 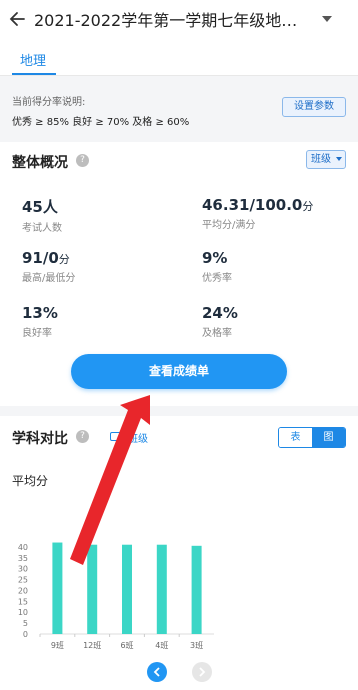 I want to click on rate-description-label: 当前得分率说明:, so click(x=49, y=102).